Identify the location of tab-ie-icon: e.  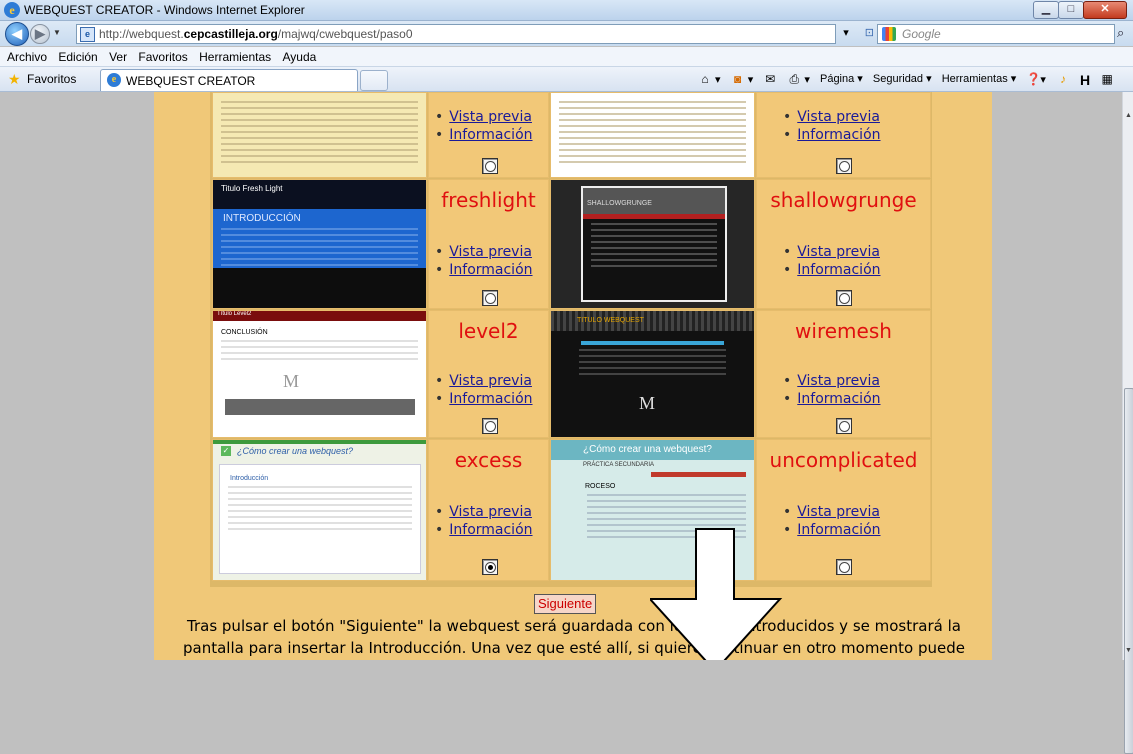
(114, 80).